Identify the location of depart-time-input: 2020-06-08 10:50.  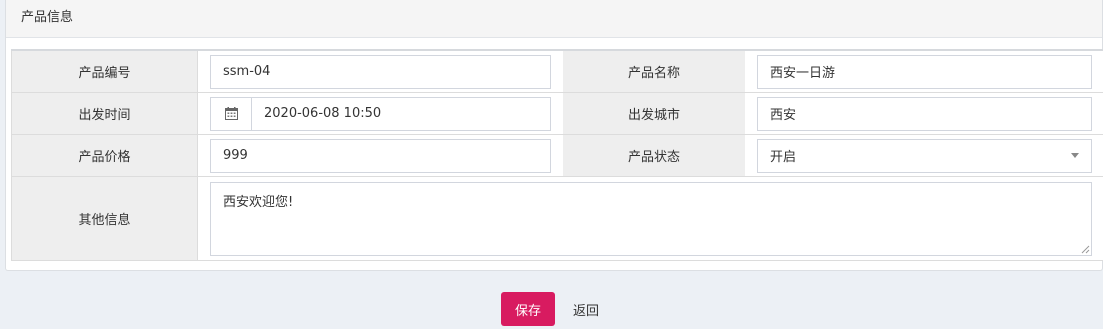
(401, 114).